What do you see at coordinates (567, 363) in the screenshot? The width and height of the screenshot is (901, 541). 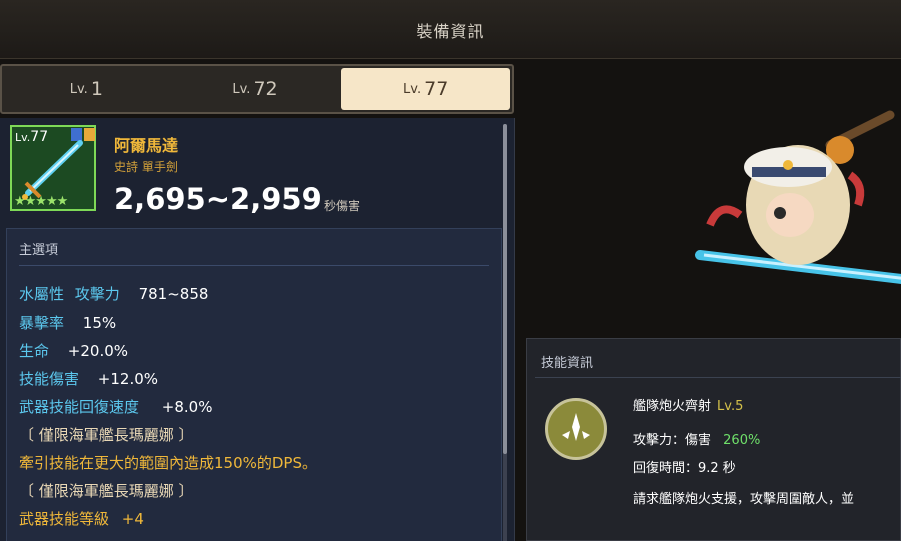 I see `skill-heading: 技能資訊` at bounding box center [567, 363].